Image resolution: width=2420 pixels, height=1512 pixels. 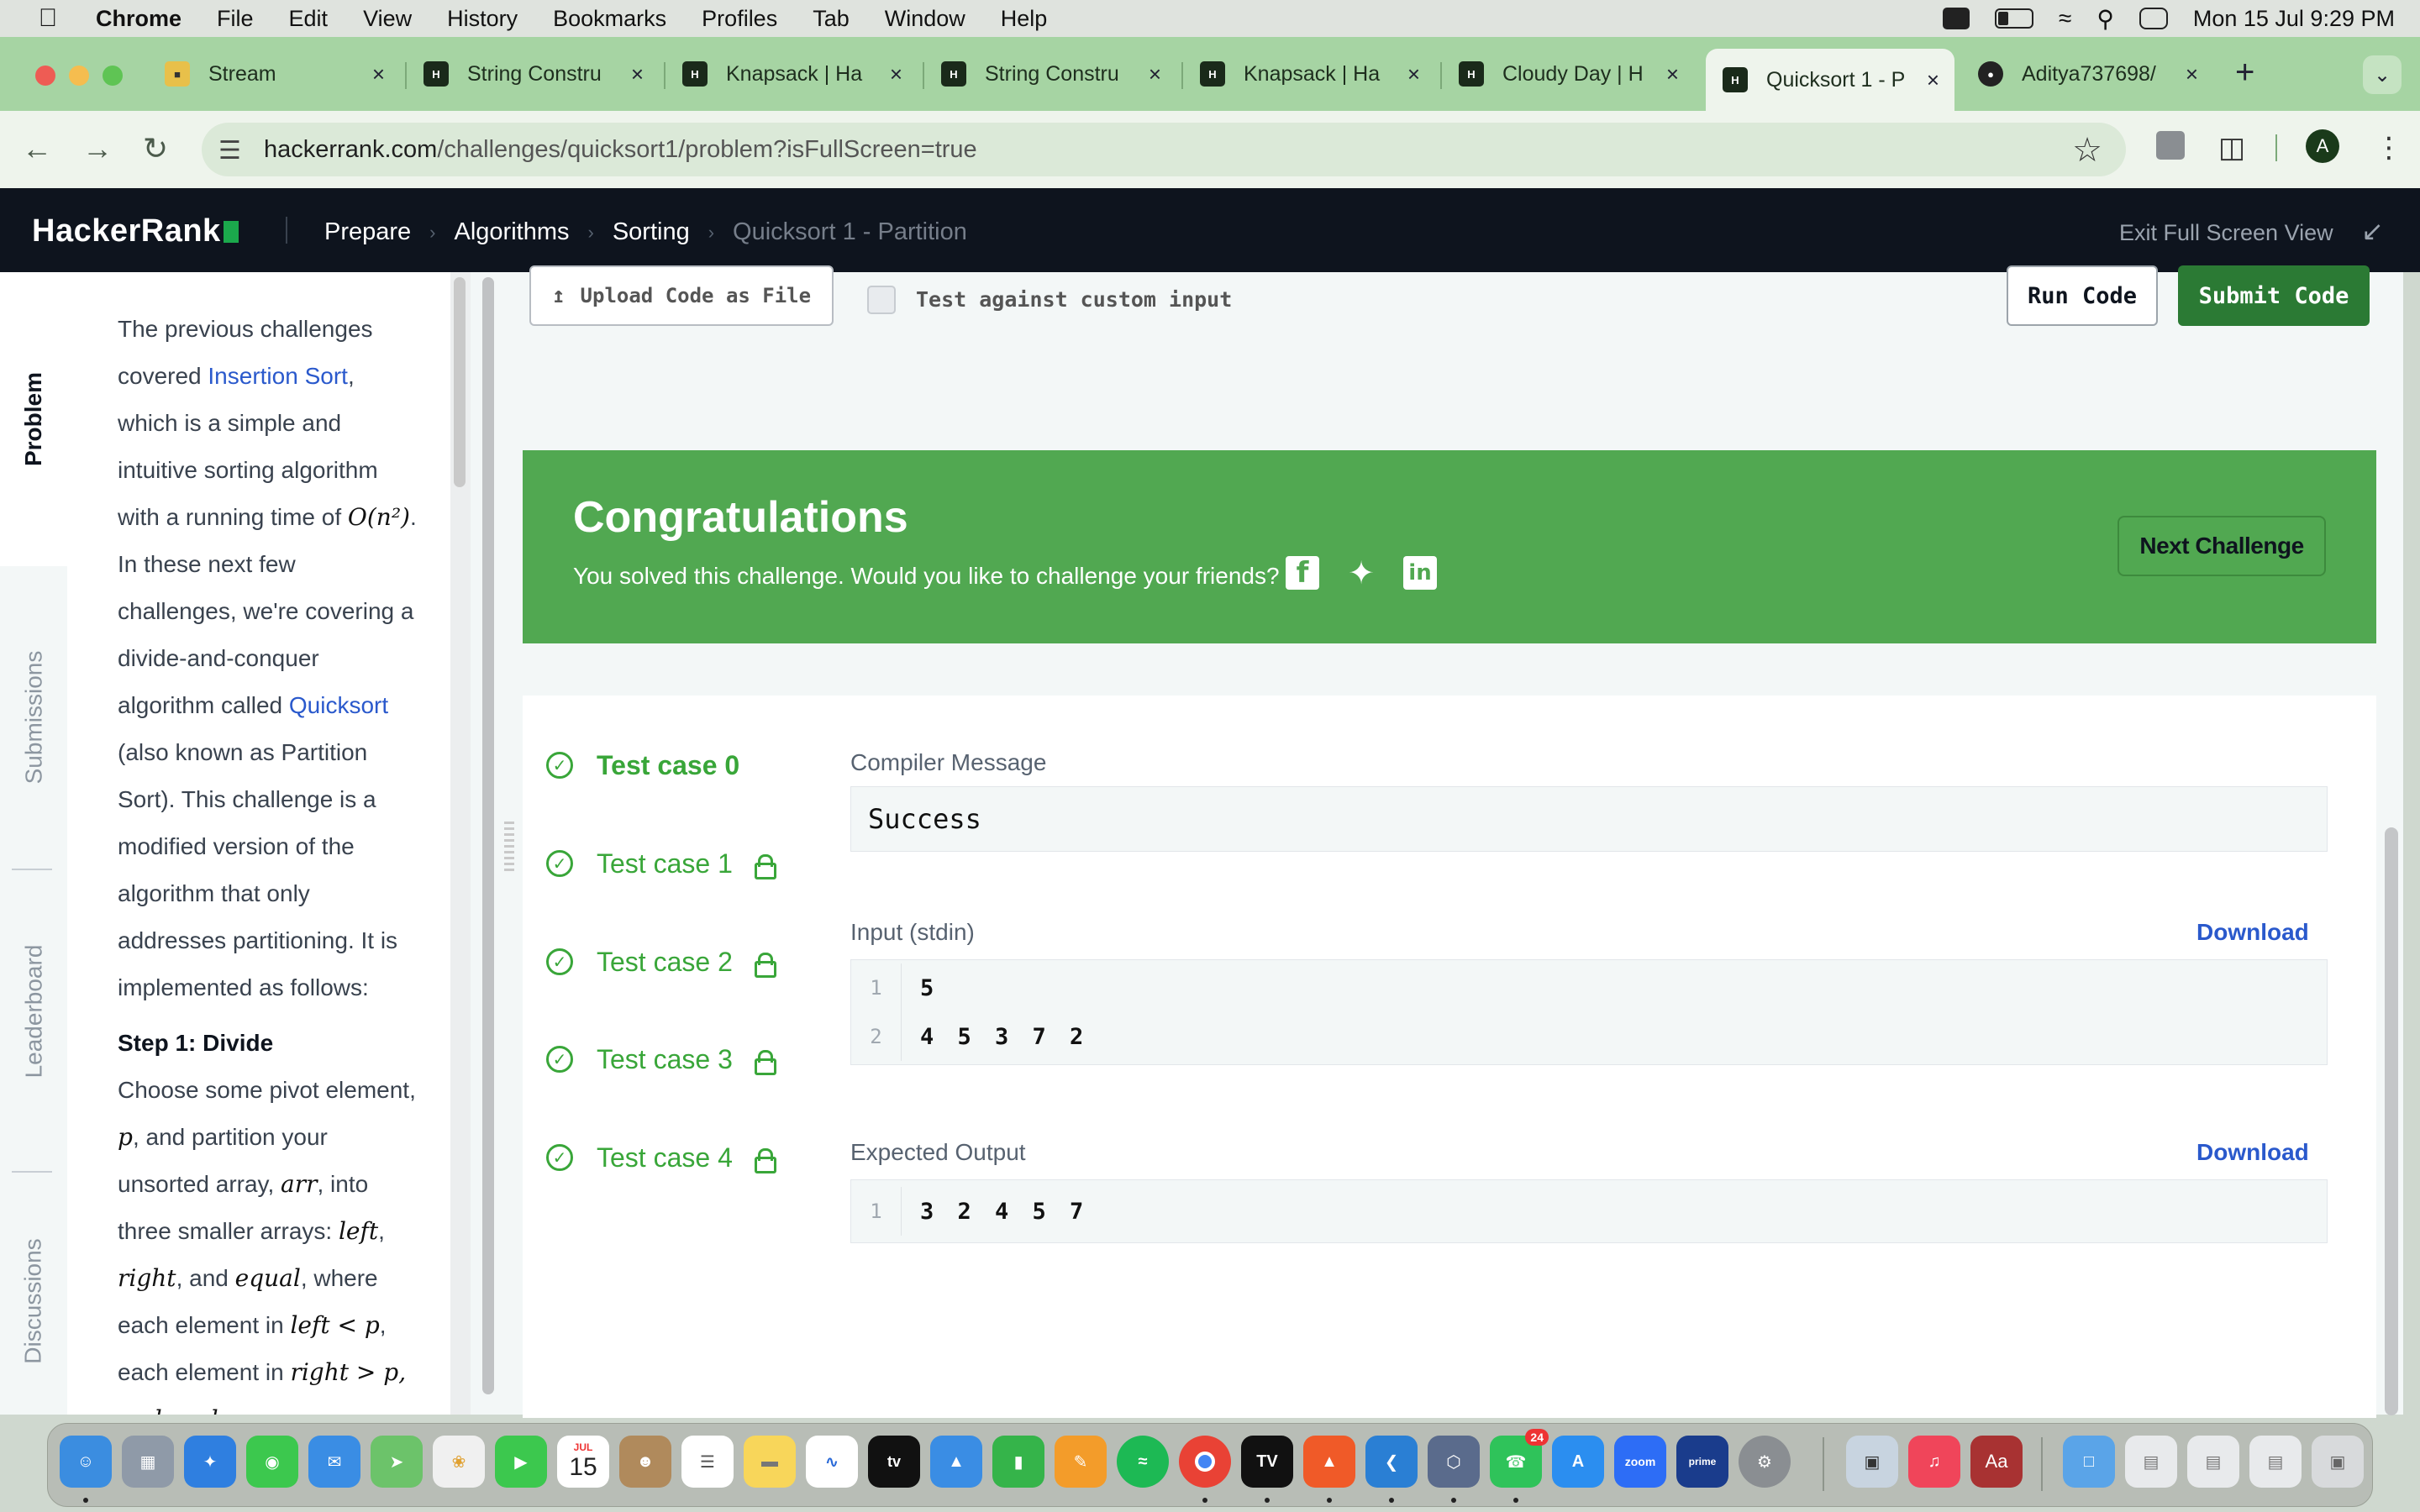 What do you see at coordinates (1996, 1462) in the screenshot?
I see `dictionary-icon: Aa` at bounding box center [1996, 1462].